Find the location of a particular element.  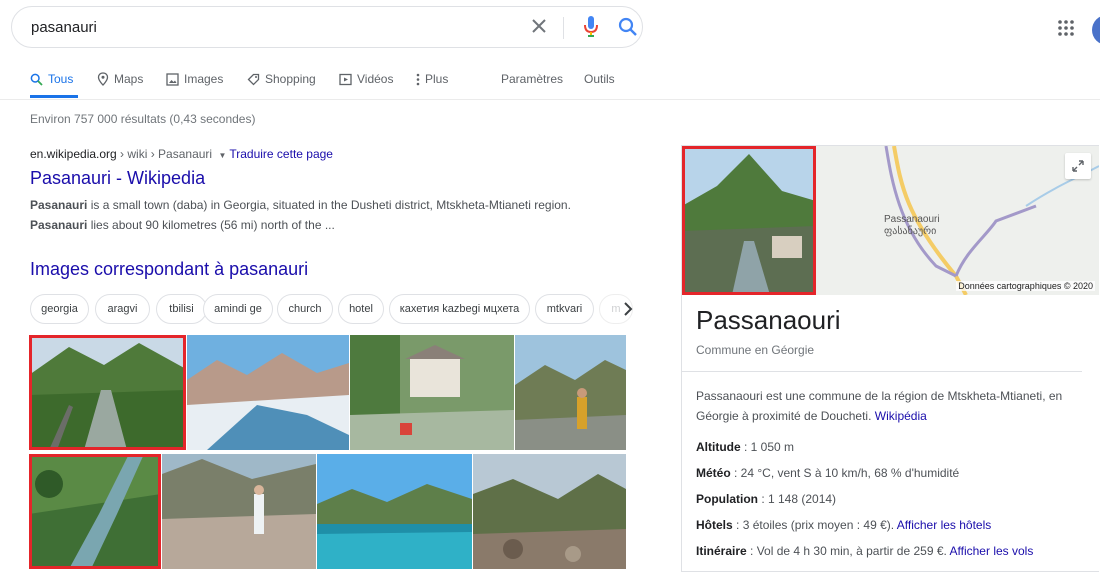

tab-label: Tous is located at coordinates (61, 79).